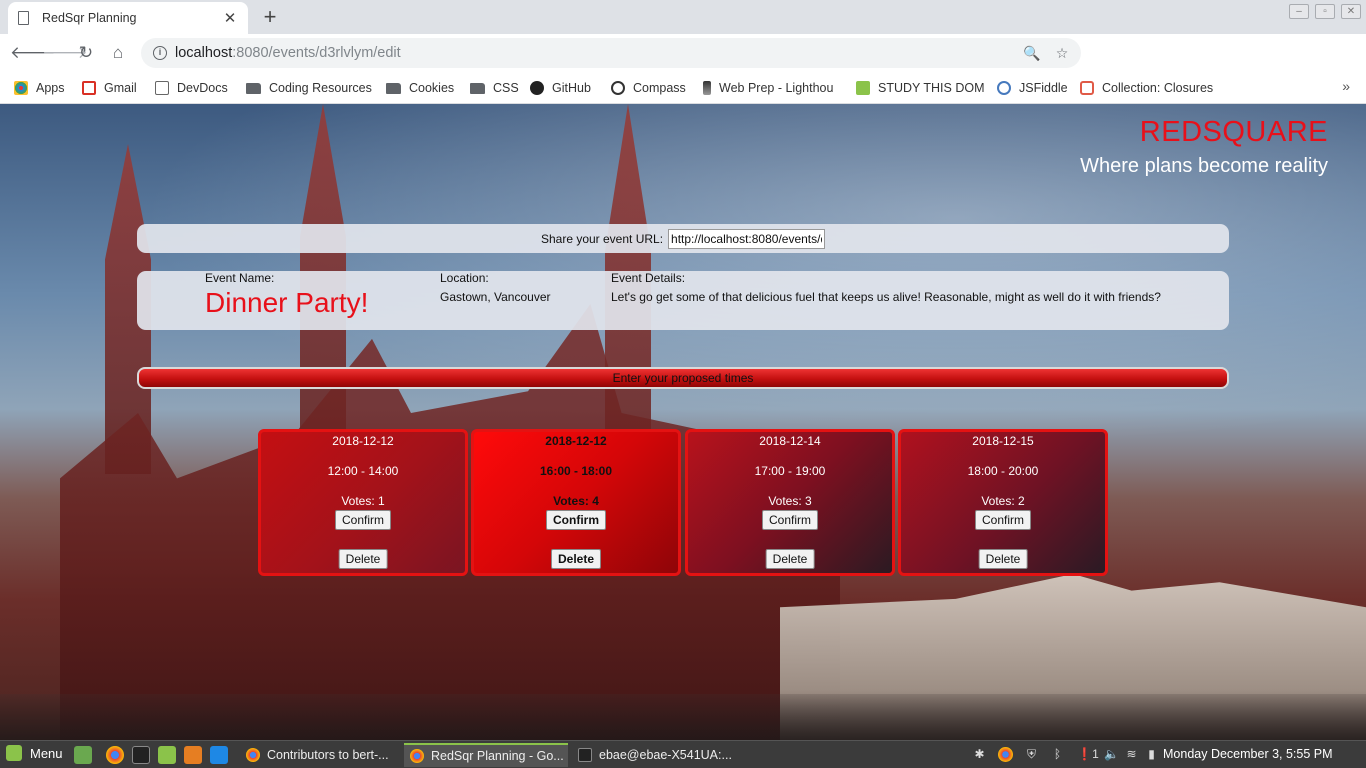 This screenshot has height=768, width=1366. What do you see at coordinates (1004, 88) in the screenshot?
I see `jsfiddle-icon` at bounding box center [1004, 88].